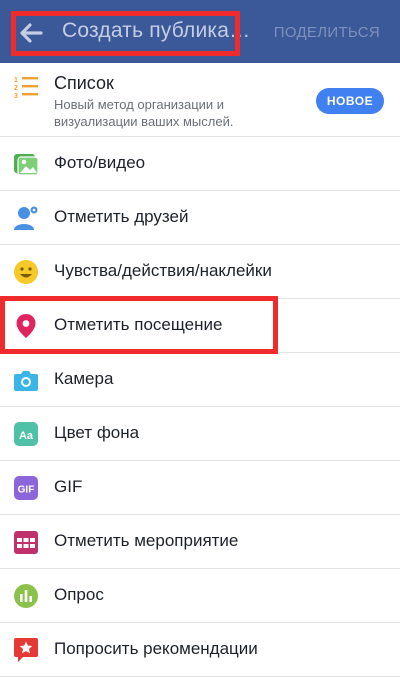 The width and height of the screenshot is (400, 685). I want to click on camera-label: Камера, so click(84, 378).